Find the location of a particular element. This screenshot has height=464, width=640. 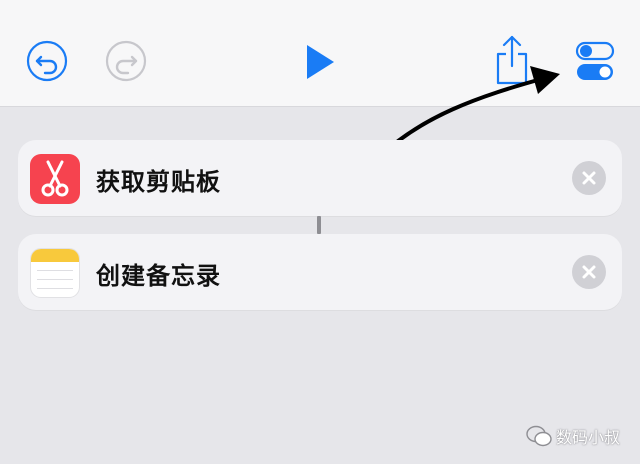

redo-icon is located at coordinates (126, 61).